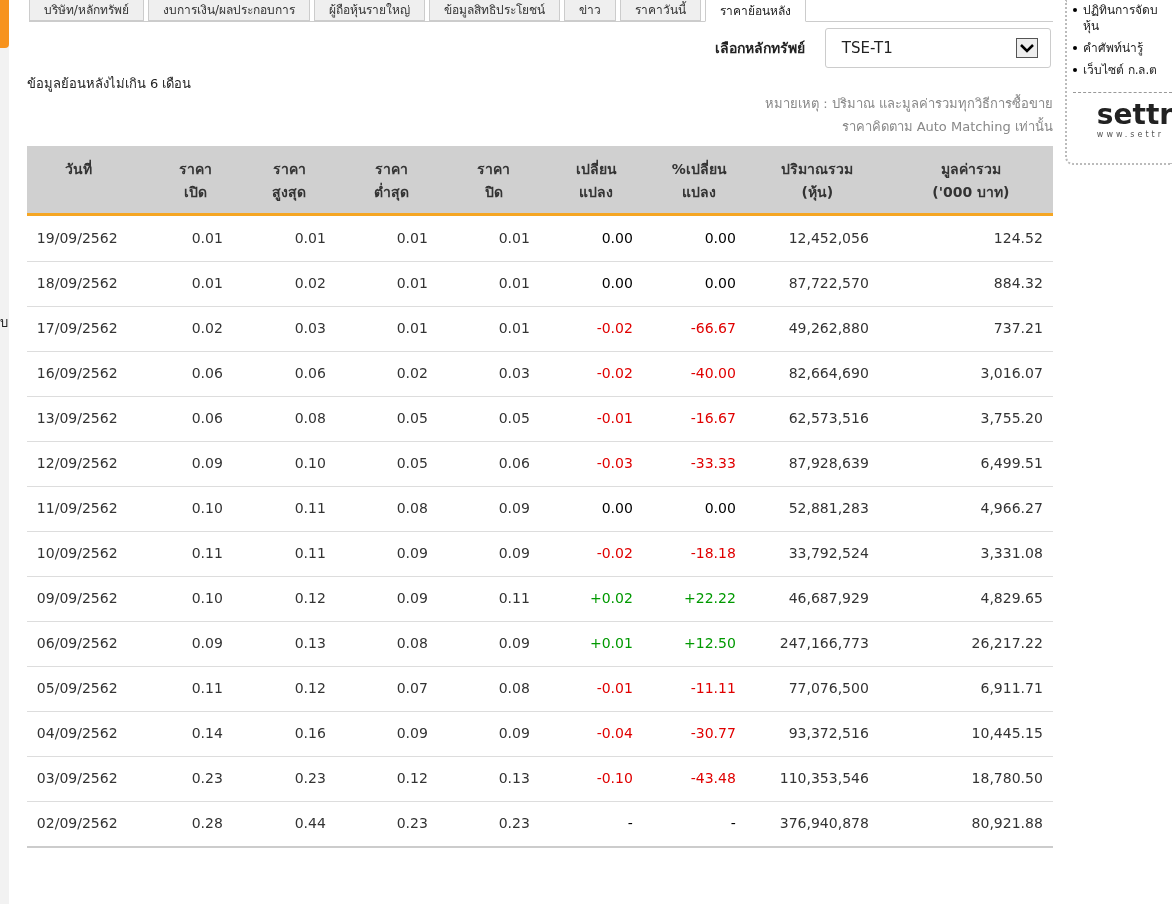 The image size is (1172, 904). Describe the element at coordinates (1120, 18) in the screenshot. I see `side-link: ปฏิทินการจัดบ หุ้น` at that location.